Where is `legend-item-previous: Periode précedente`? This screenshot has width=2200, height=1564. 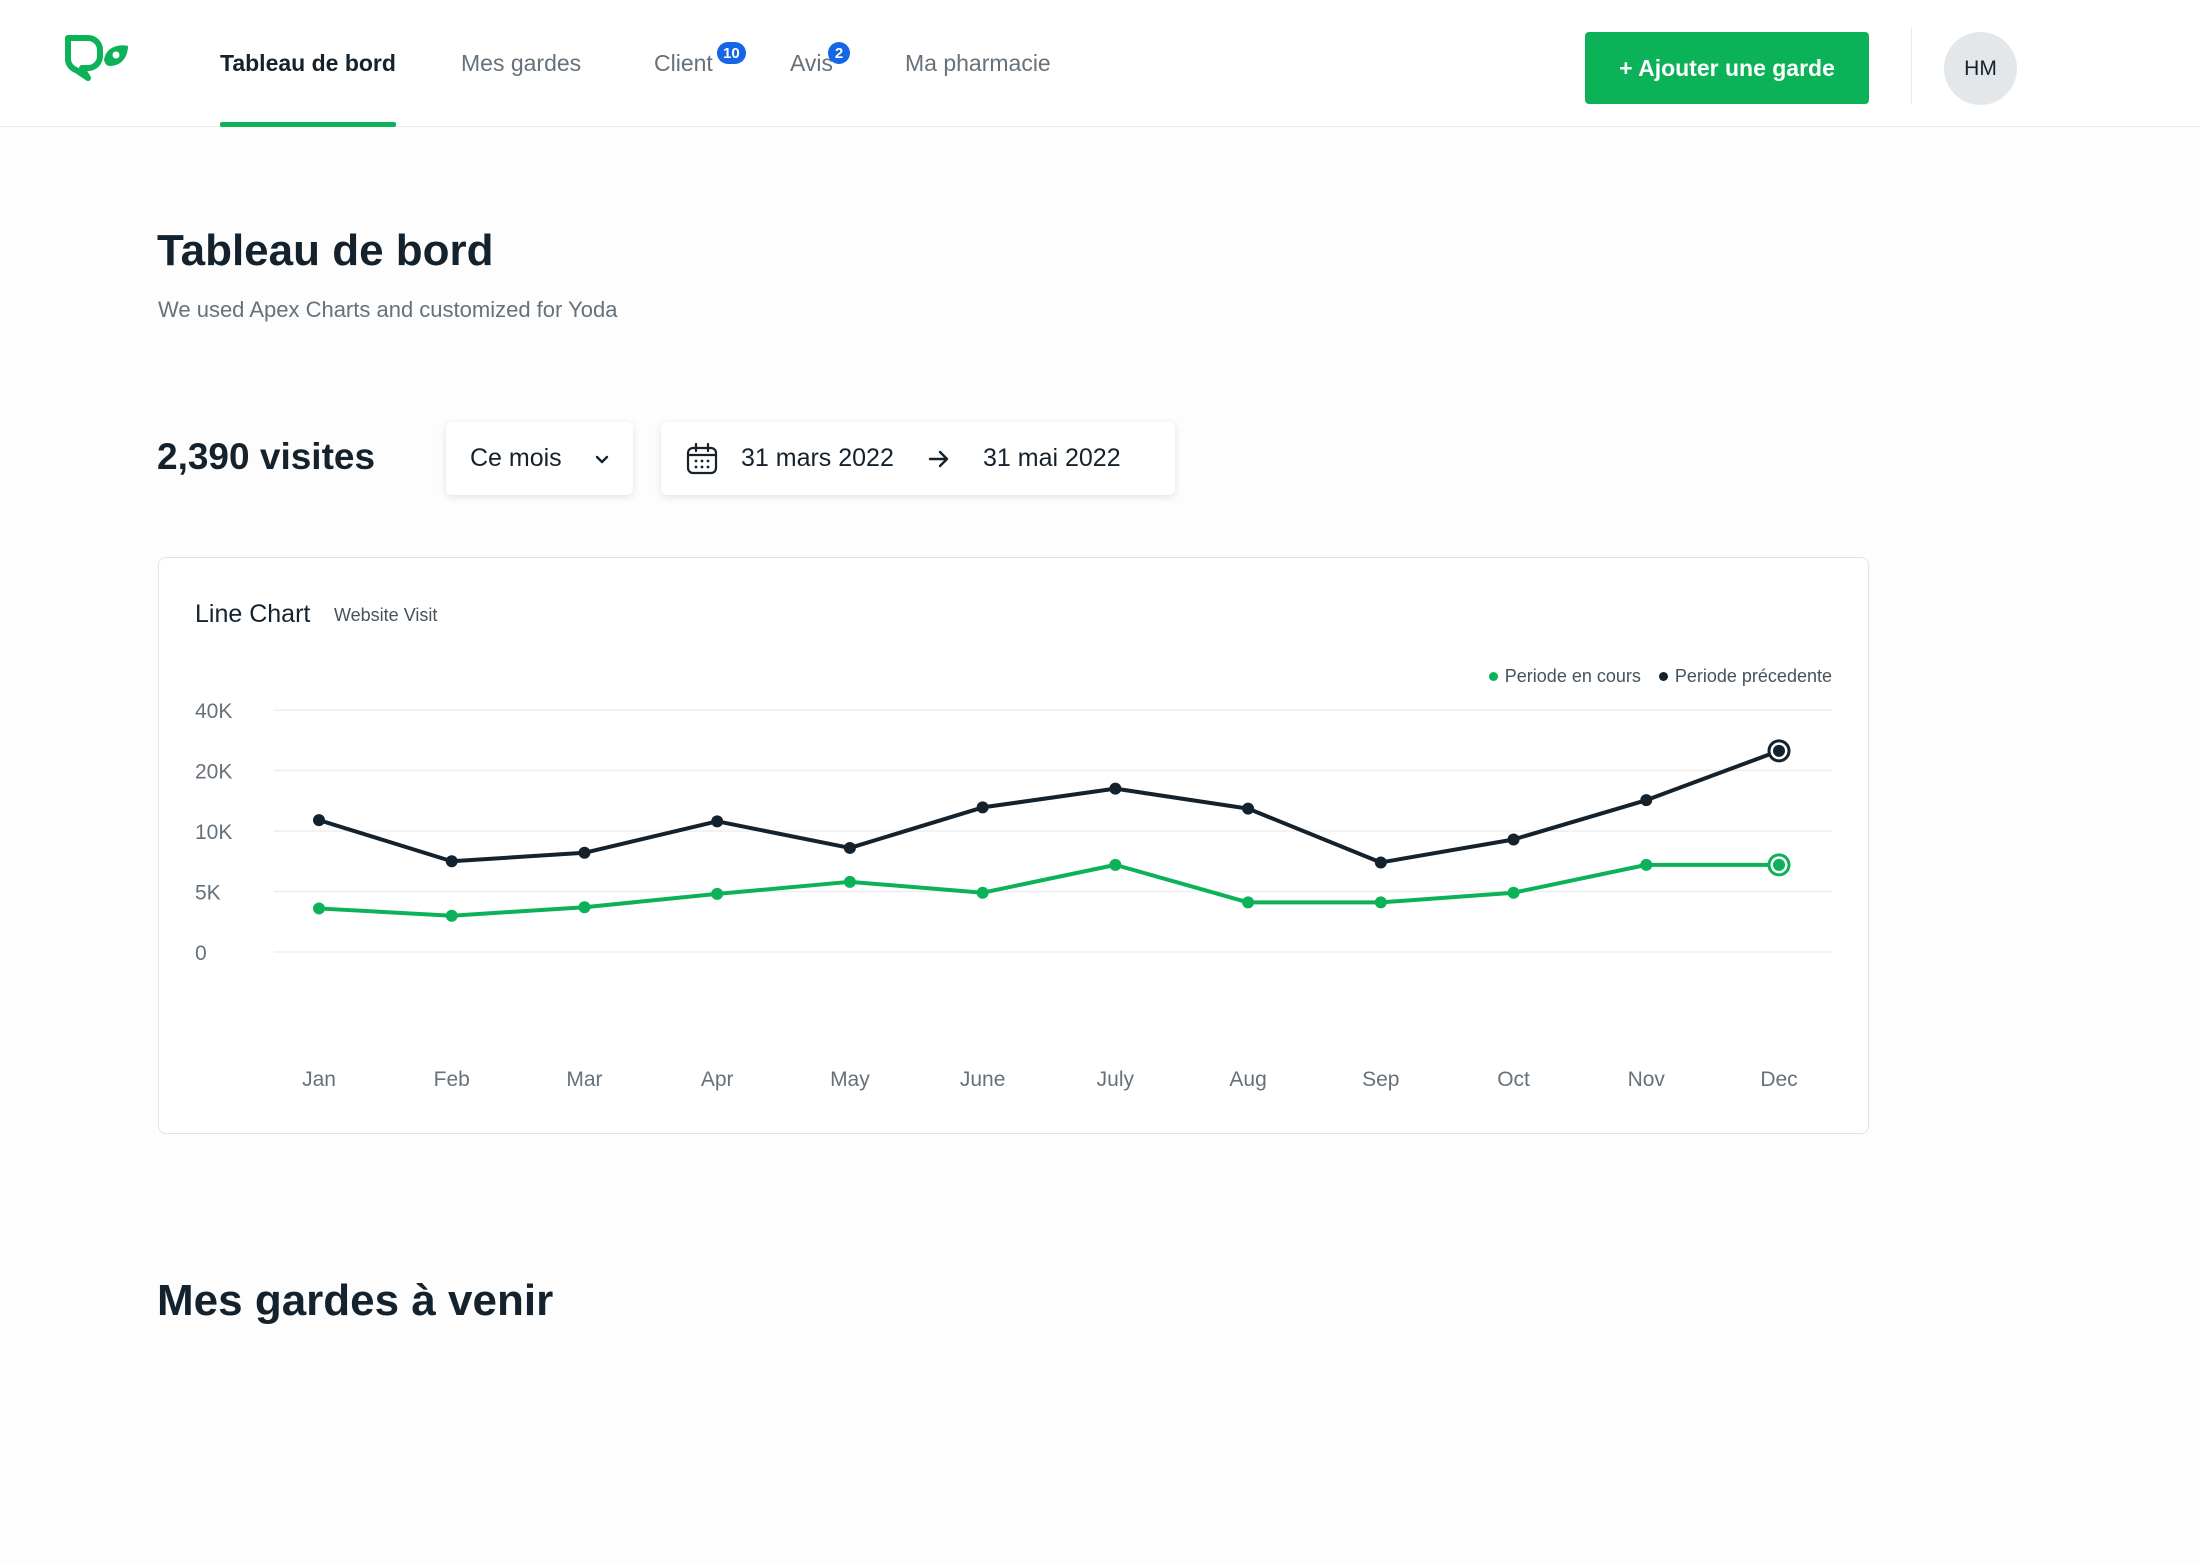
legend-item-previous: Periode précedente is located at coordinates (1745, 676).